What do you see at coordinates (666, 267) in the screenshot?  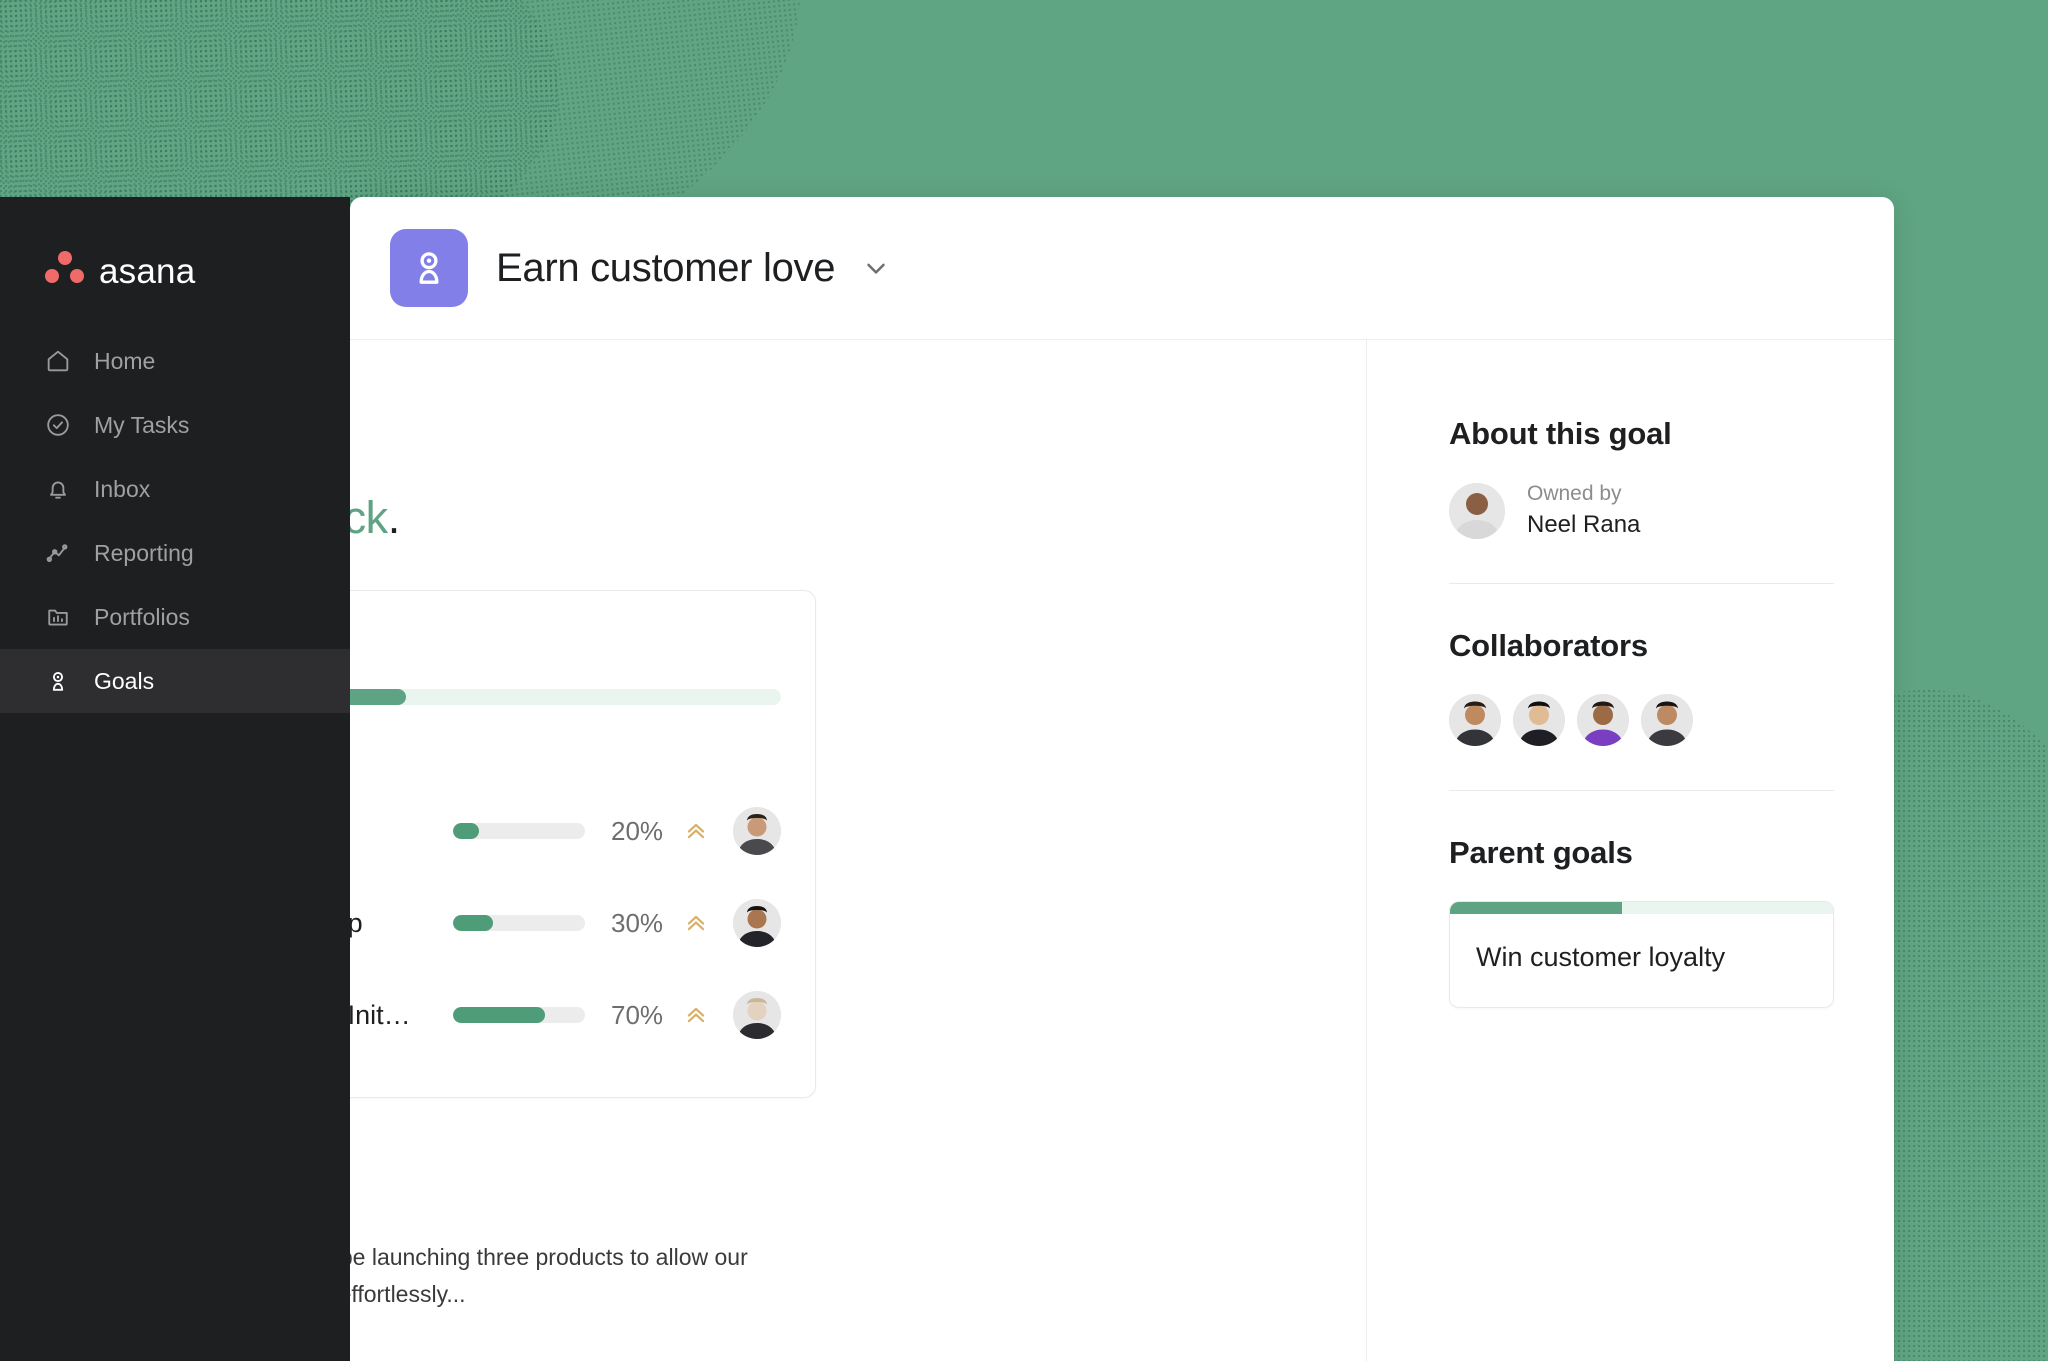 I see `page-title: Earn customer love` at bounding box center [666, 267].